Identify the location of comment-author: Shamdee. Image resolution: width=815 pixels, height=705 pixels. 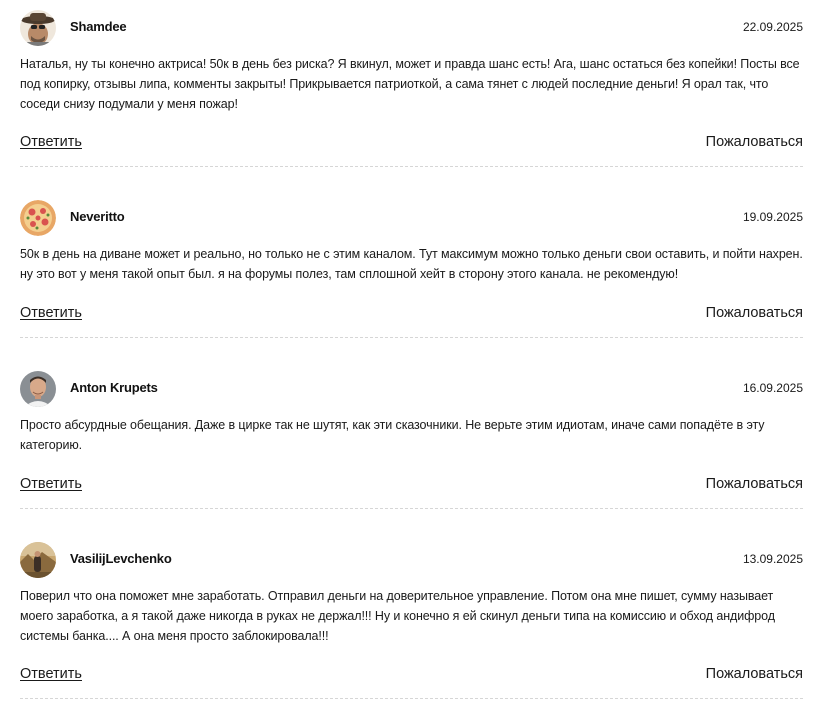
(98, 26).